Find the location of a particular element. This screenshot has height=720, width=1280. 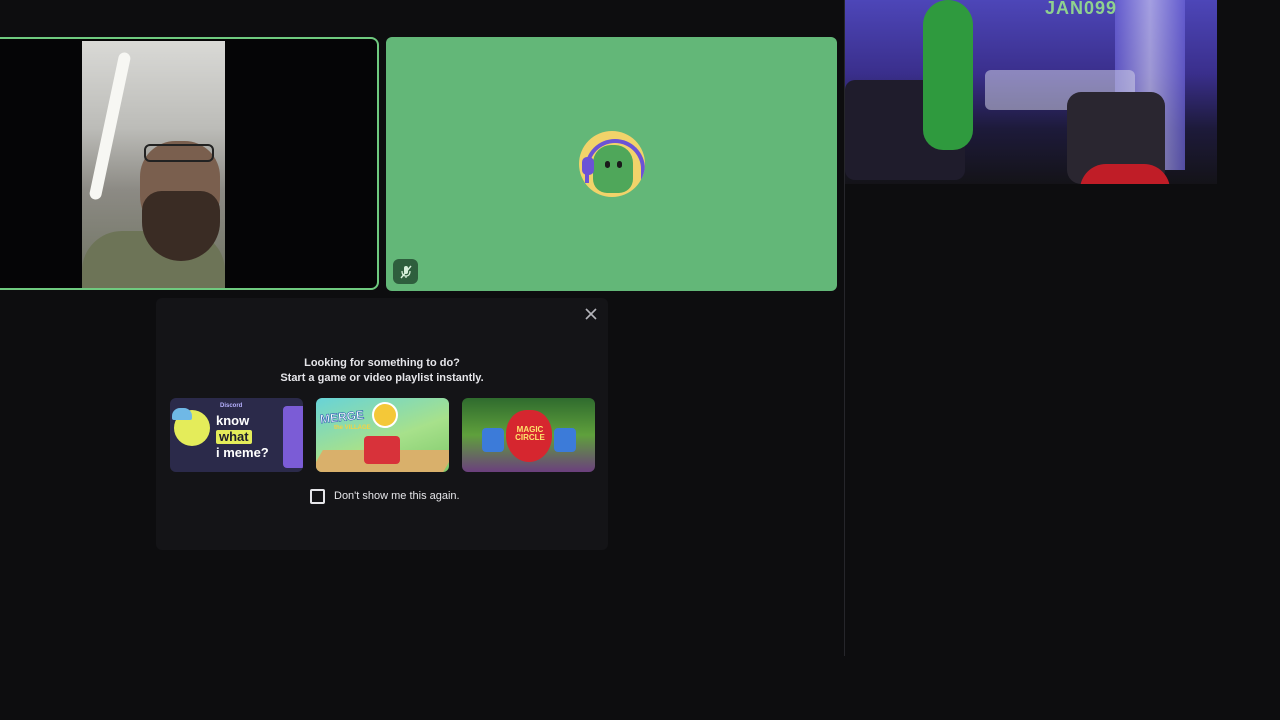

dont-show-label: Don't show me this again. is located at coordinates (397, 496).